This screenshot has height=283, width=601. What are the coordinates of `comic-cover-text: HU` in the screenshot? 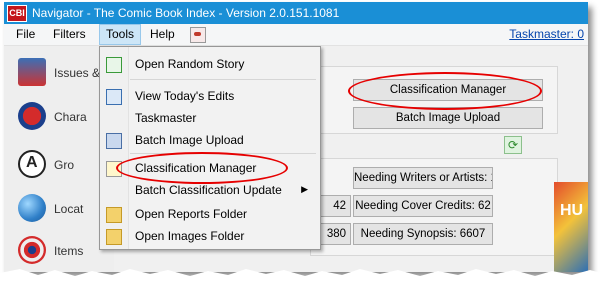 It's located at (572, 210).